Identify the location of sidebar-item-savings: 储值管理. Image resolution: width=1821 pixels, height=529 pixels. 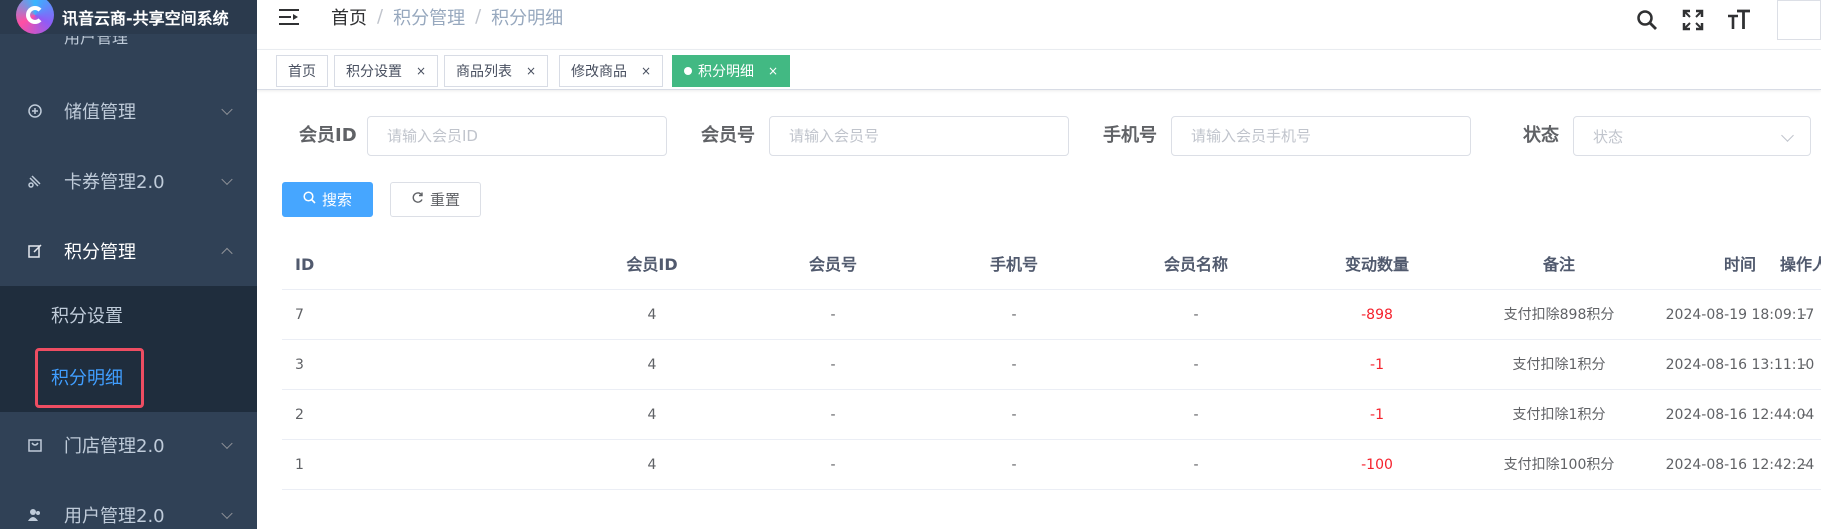
(128, 111).